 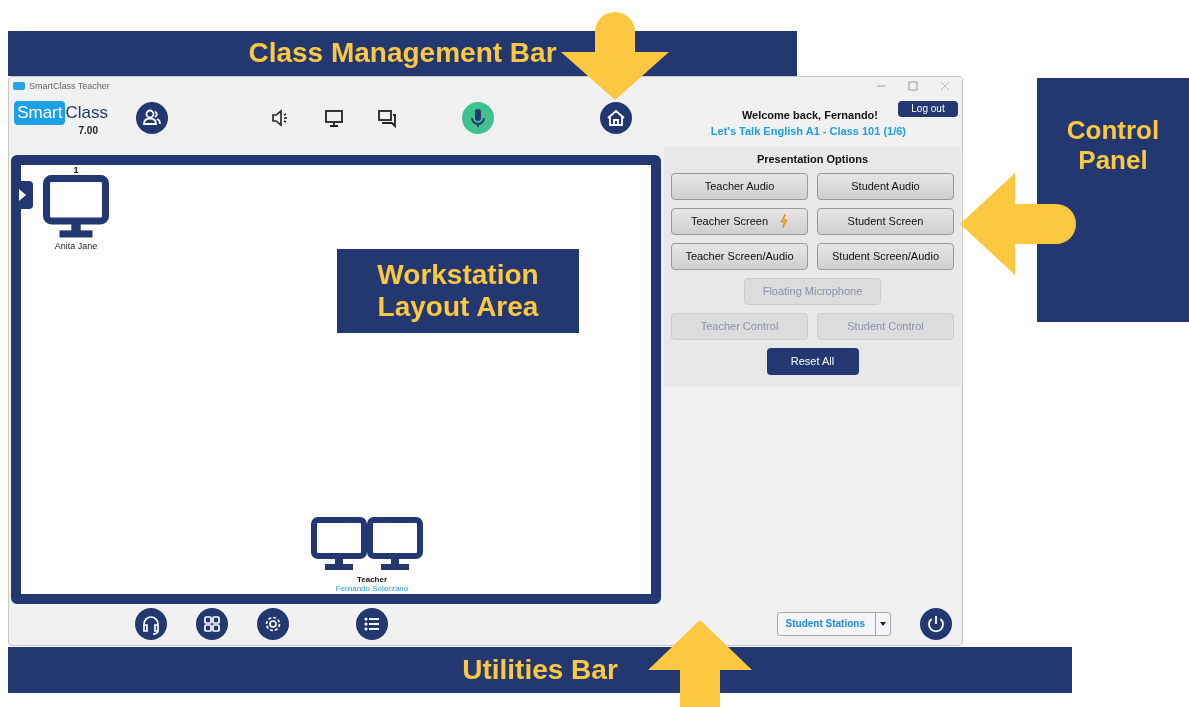 I want to click on people-icon, so click(x=152, y=118).